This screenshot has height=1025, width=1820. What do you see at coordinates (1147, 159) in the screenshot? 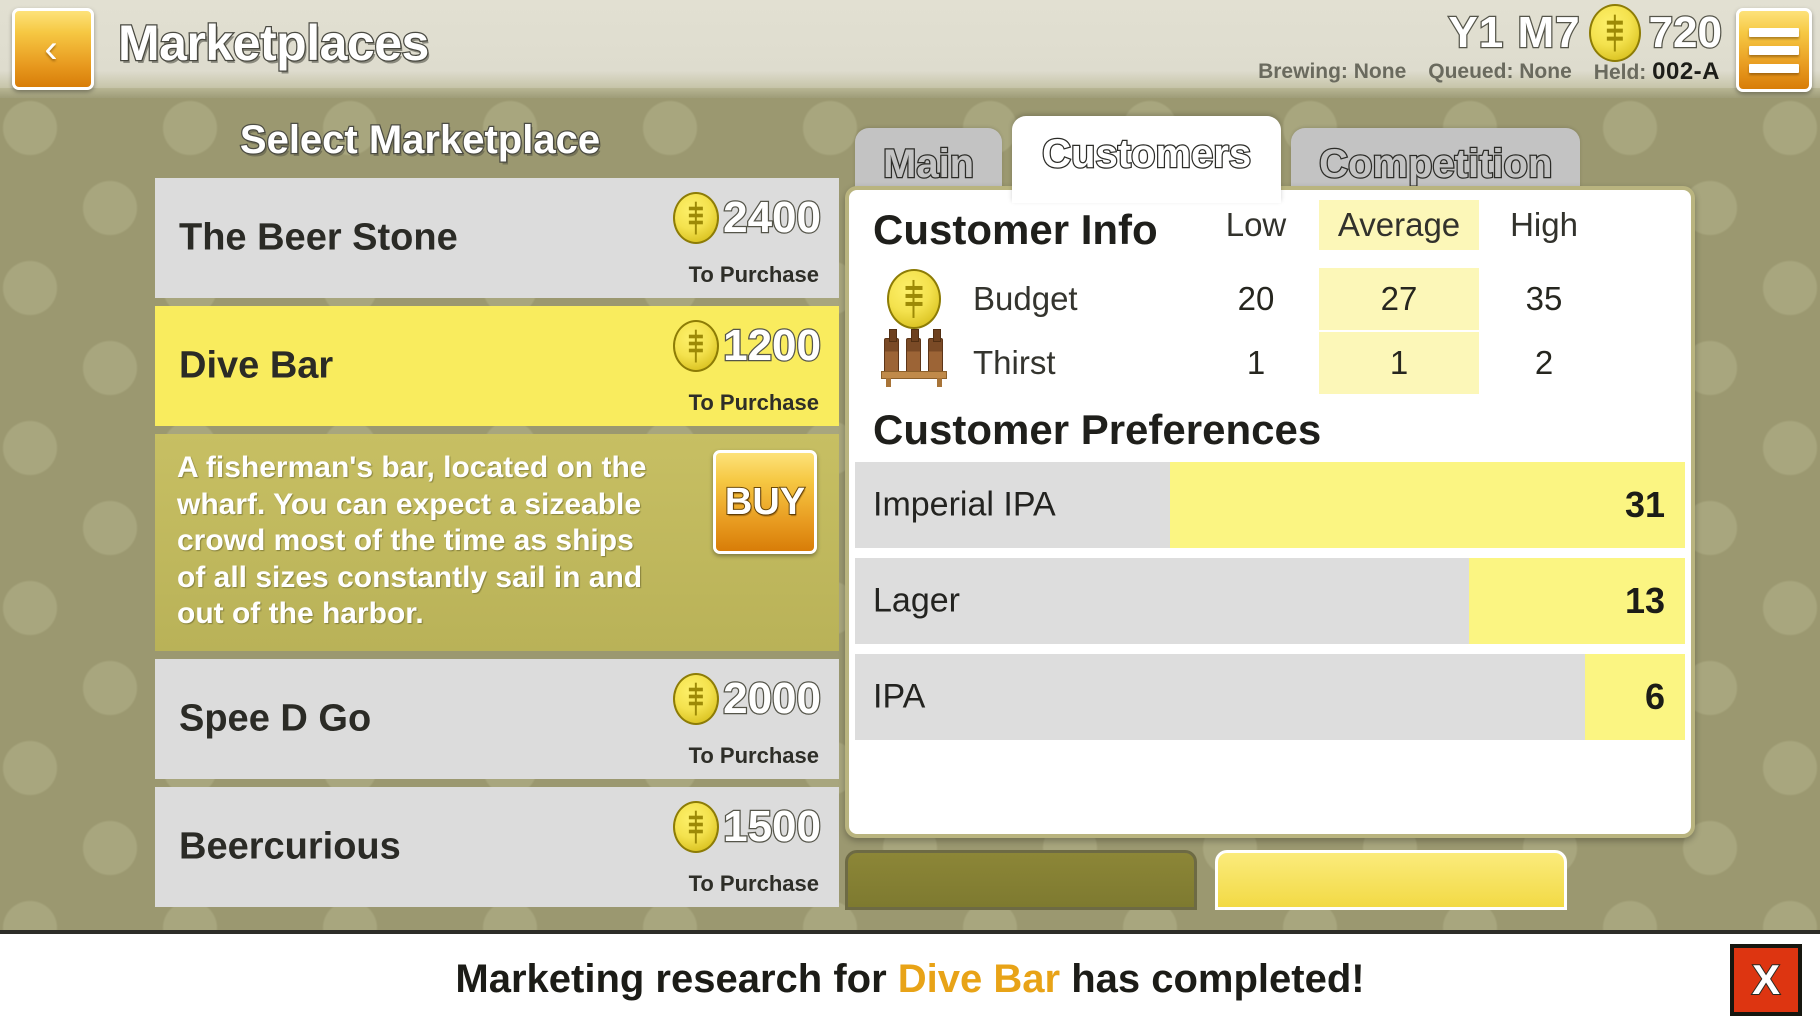
I see `tab-customers: Customers` at bounding box center [1147, 159].